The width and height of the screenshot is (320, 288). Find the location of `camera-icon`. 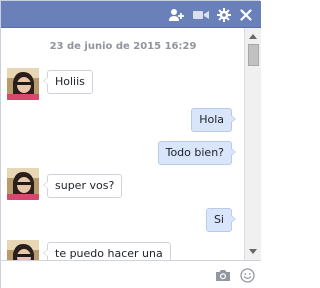

camera-icon is located at coordinates (223, 275).